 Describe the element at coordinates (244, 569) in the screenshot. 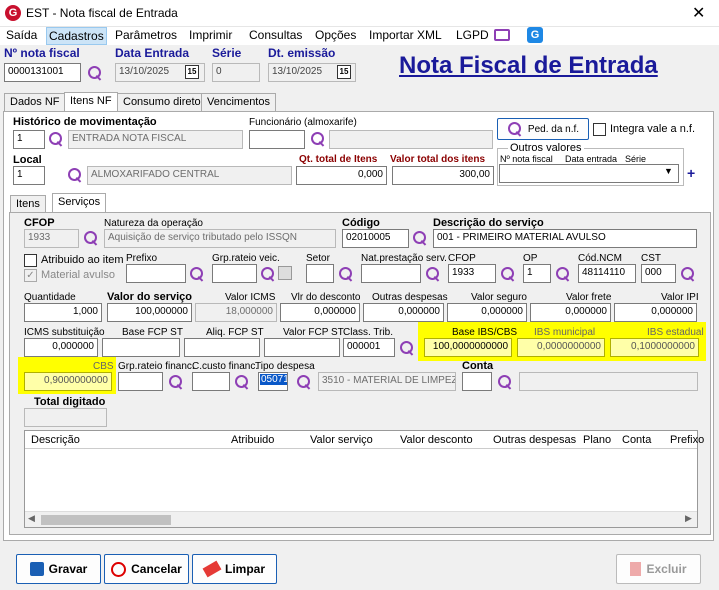

I see `limpar-label: Limpar` at that location.